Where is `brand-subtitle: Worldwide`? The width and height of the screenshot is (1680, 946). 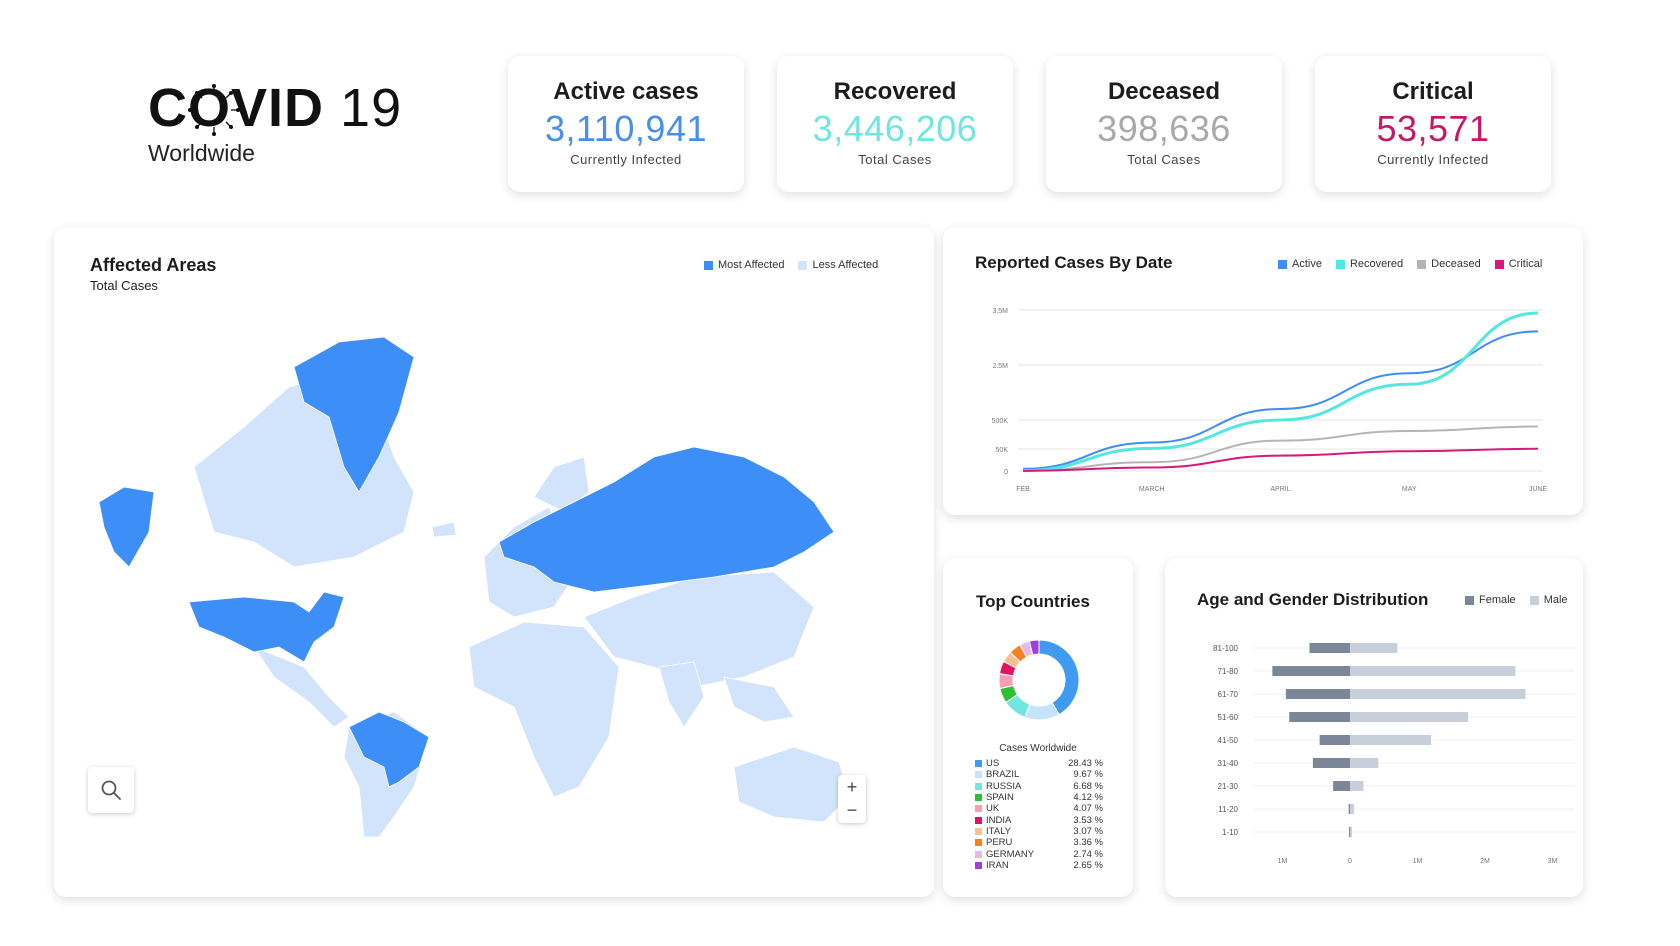 brand-subtitle: Worldwide is located at coordinates (201, 153).